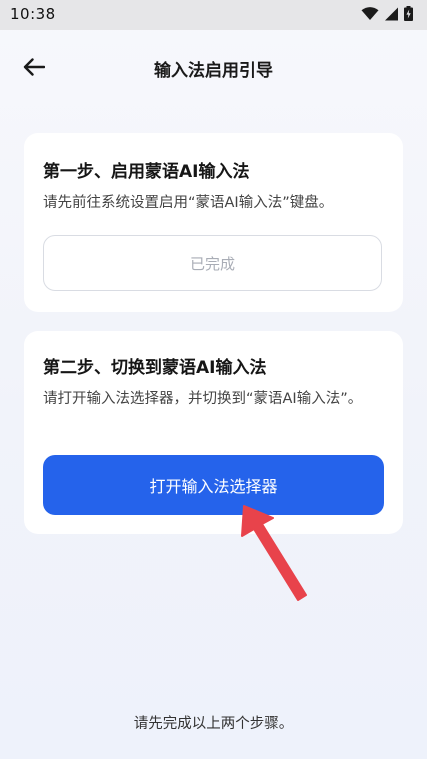 This screenshot has height=759, width=427. I want to click on step2-description: 请打开输入法选择器，并切换到“蒙语AI输入法”。, so click(203, 399).